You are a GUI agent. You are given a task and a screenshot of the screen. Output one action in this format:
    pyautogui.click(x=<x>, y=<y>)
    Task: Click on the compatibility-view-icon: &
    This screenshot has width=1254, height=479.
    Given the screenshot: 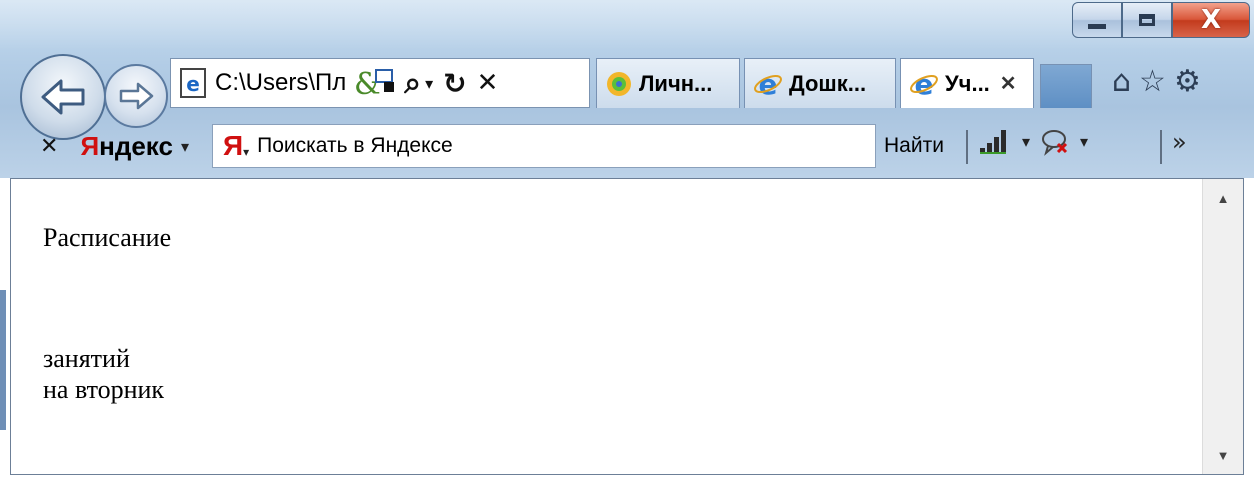 What is the action you would take?
    pyautogui.click(x=376, y=83)
    